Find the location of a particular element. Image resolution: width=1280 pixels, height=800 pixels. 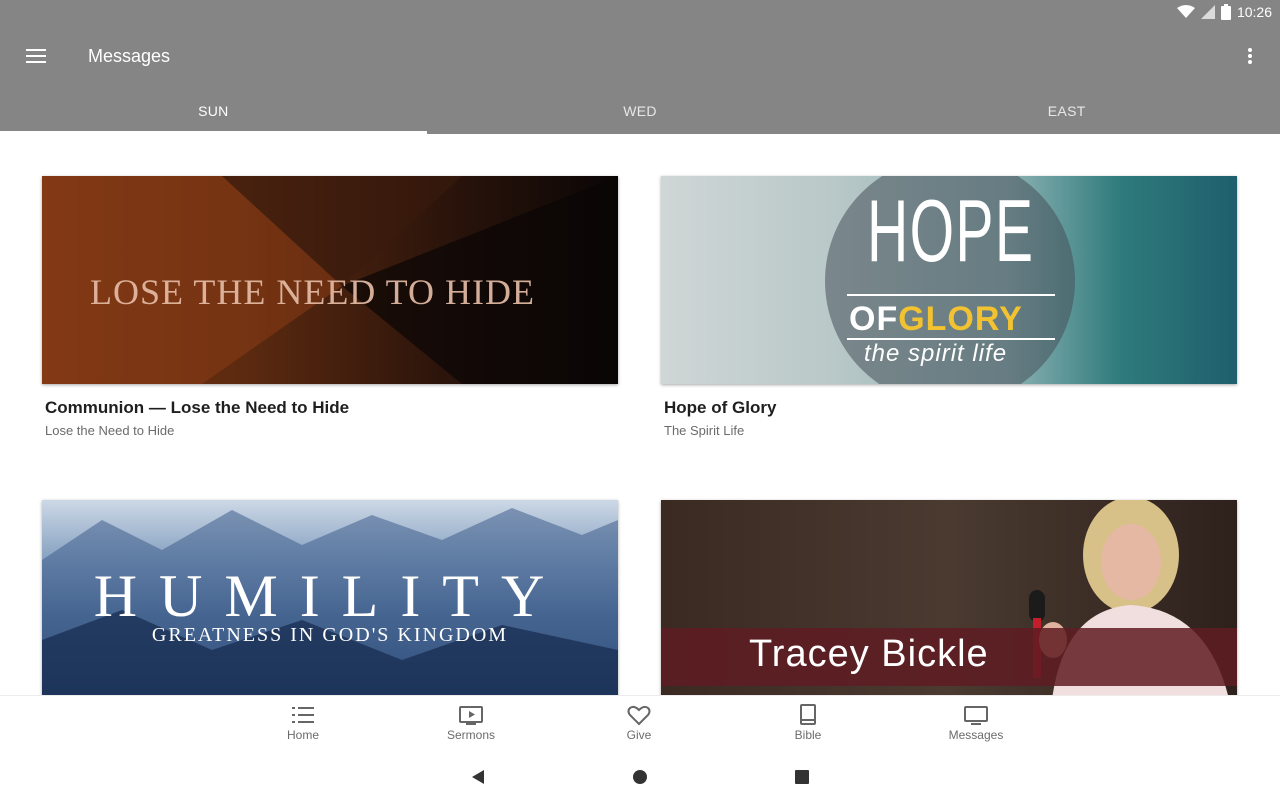

nav-label: Messages is located at coordinates (976, 735).